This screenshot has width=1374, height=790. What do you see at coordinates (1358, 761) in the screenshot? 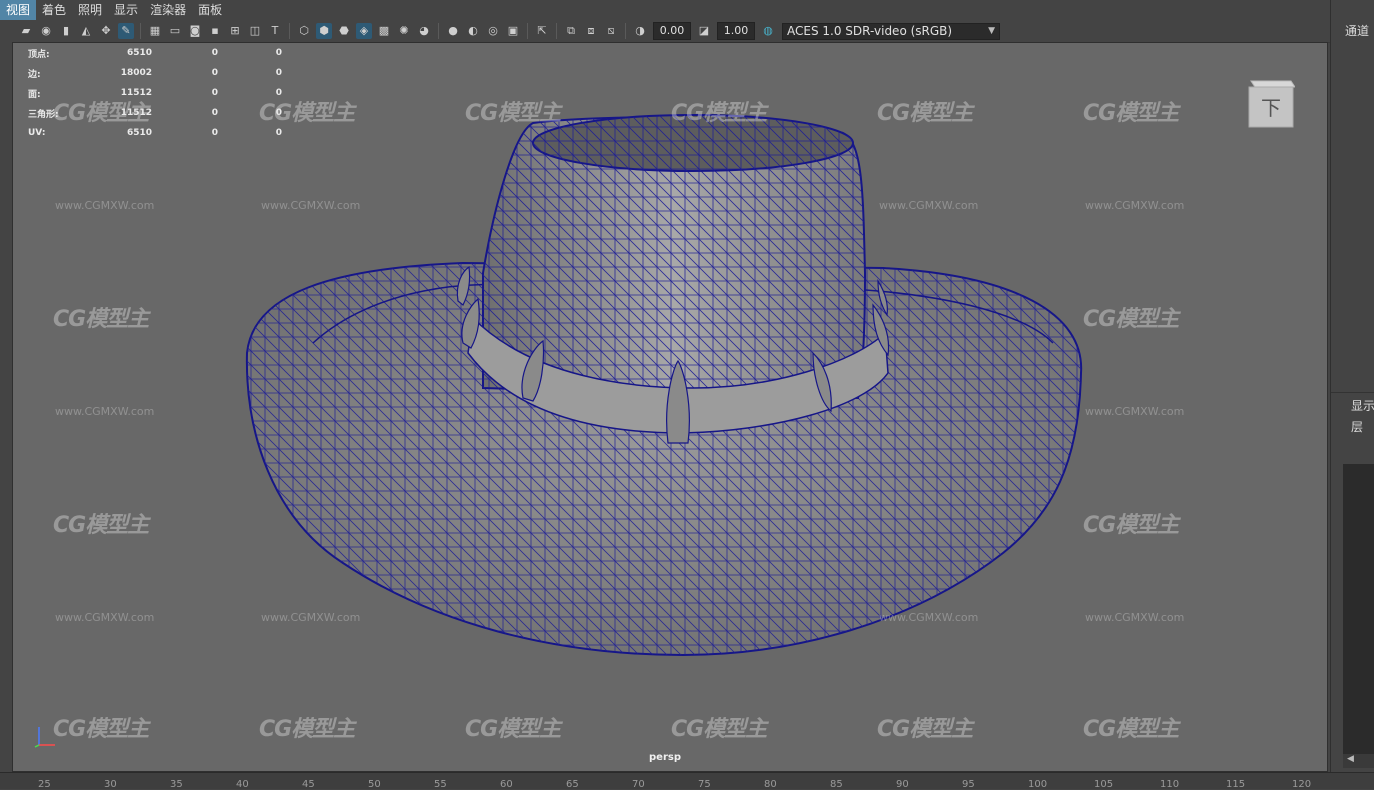
I see `layer-list-scrollbar: ◀` at bounding box center [1358, 761].